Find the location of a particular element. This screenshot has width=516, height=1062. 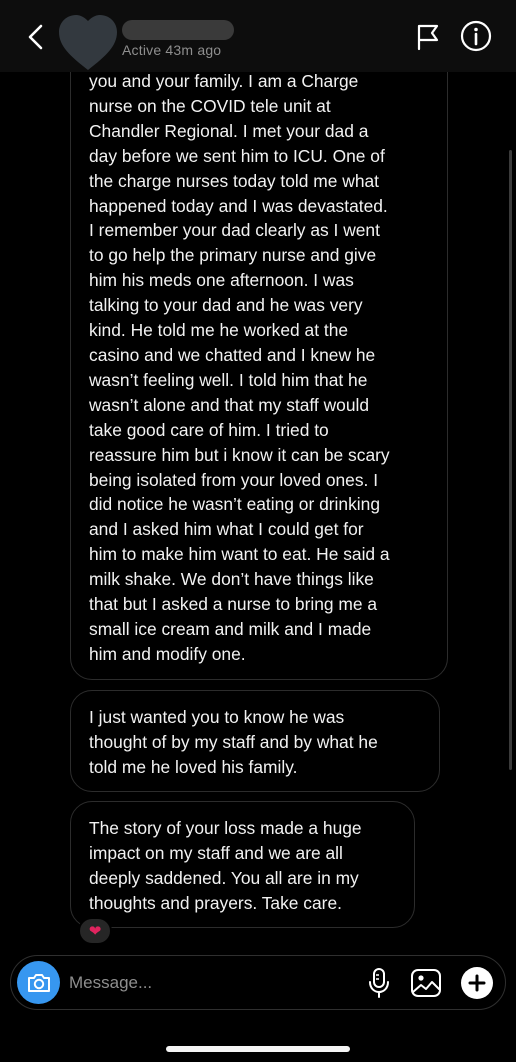

message-line: happened today and I was devastated. is located at coordinates (238, 205).